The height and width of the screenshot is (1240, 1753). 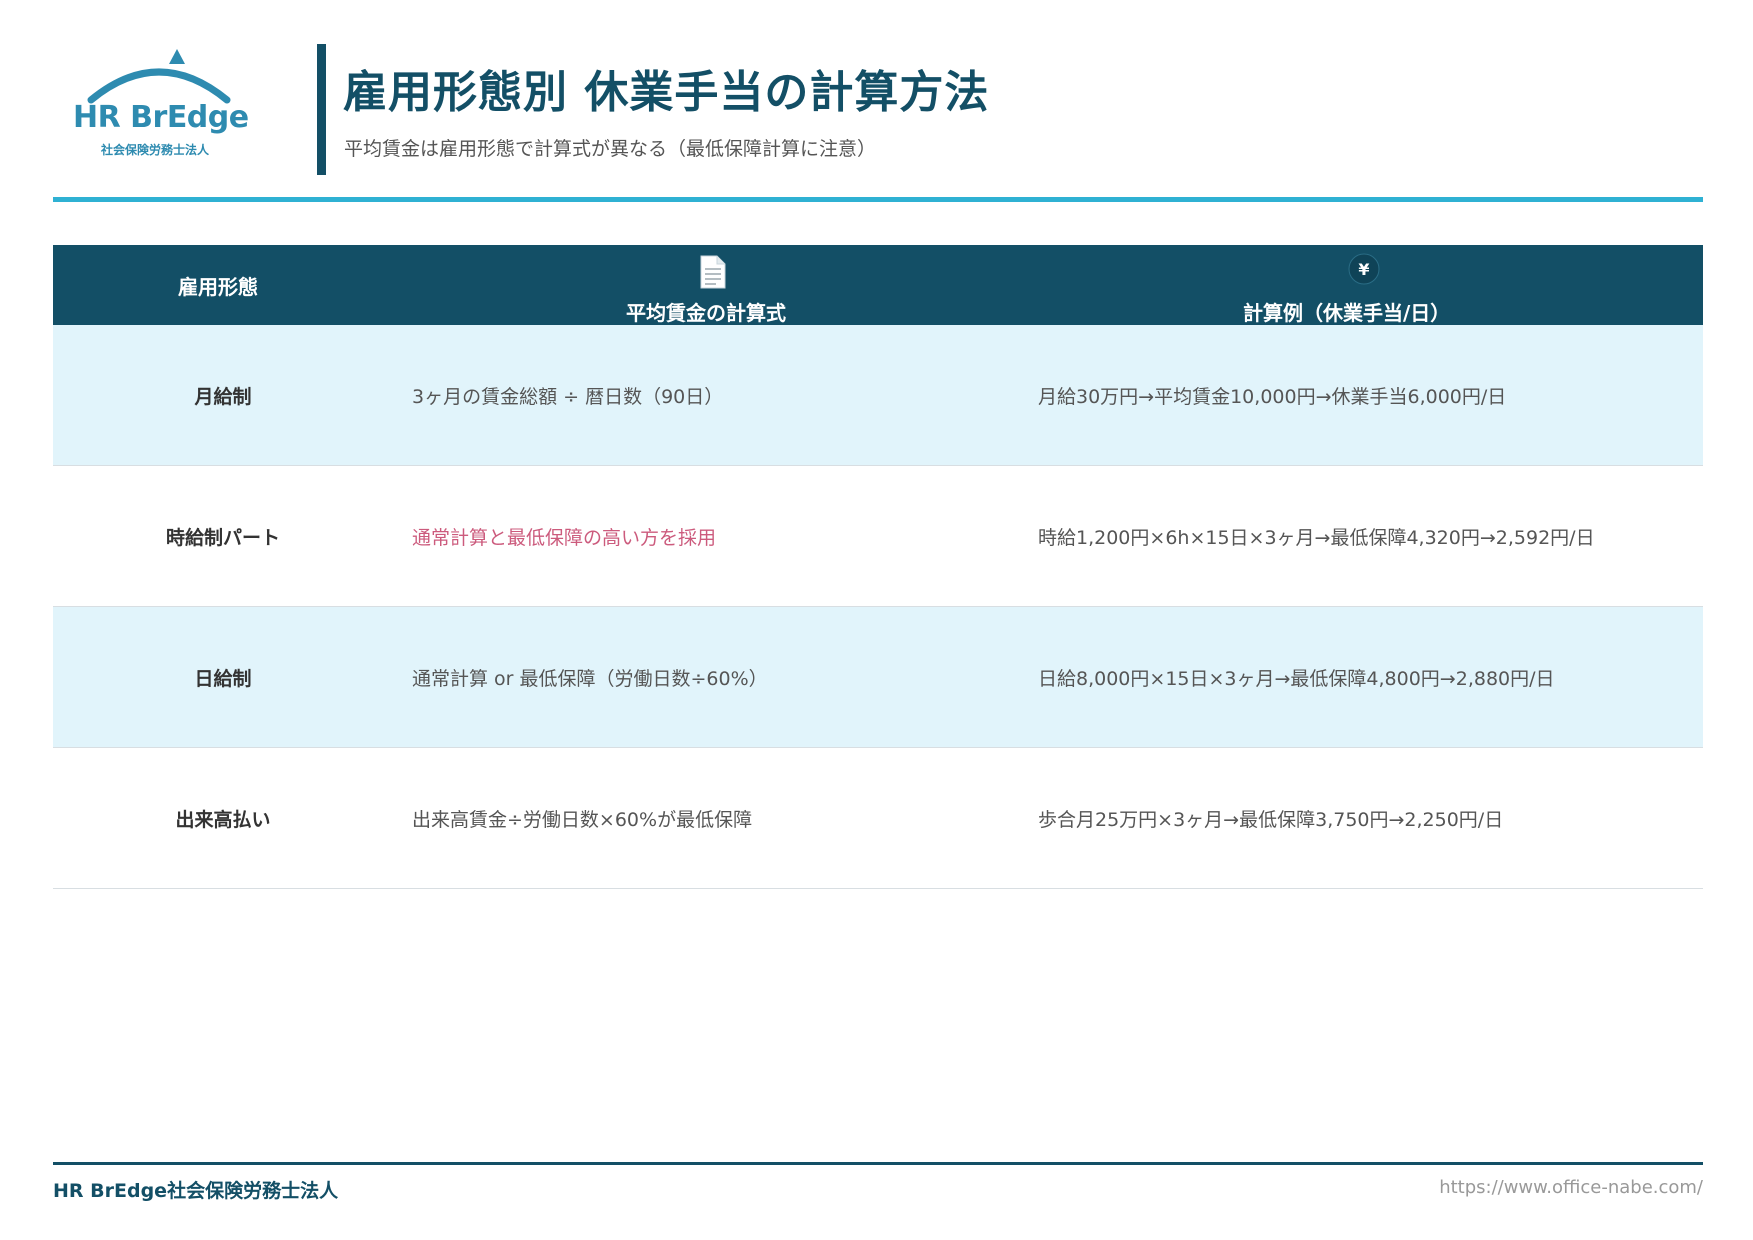 I want to click on row-formula: 出来高賃金÷労働日数×60%が最低保障, so click(x=582, y=819).